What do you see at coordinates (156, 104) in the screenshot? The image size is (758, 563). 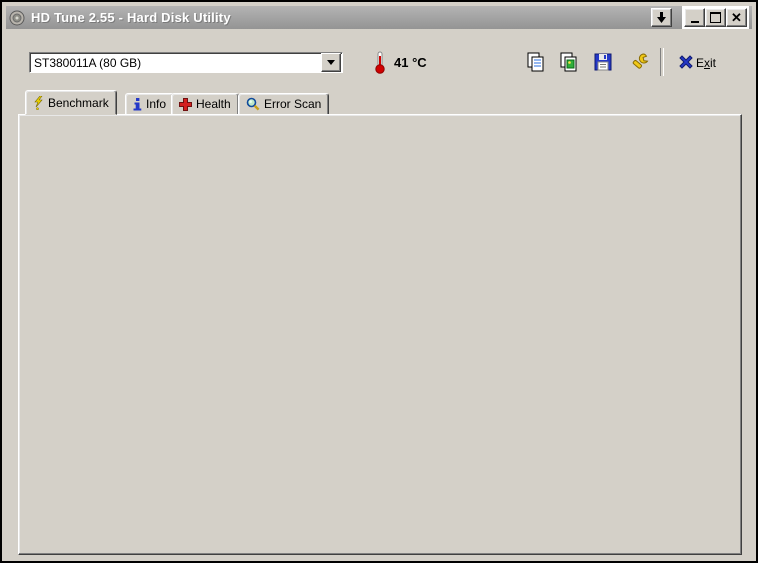 I see `tab-info-label: Info` at bounding box center [156, 104].